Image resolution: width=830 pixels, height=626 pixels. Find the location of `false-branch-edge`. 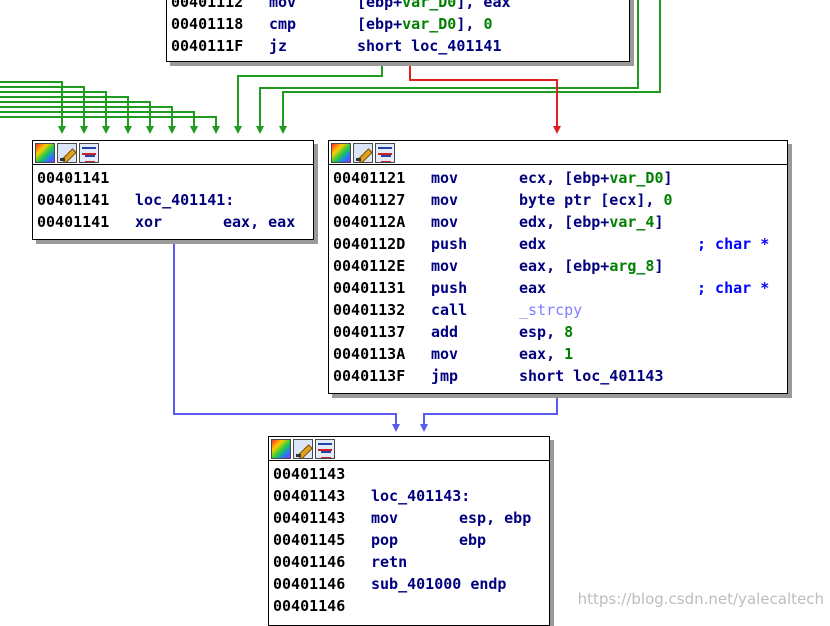

false-branch-edge is located at coordinates (485, 98).